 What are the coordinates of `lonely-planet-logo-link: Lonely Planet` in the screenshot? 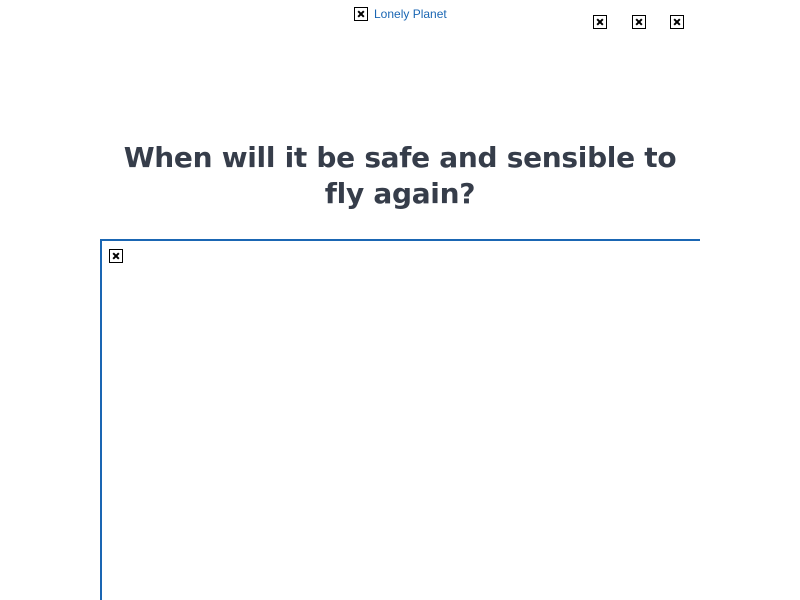 It's located at (400, 14).